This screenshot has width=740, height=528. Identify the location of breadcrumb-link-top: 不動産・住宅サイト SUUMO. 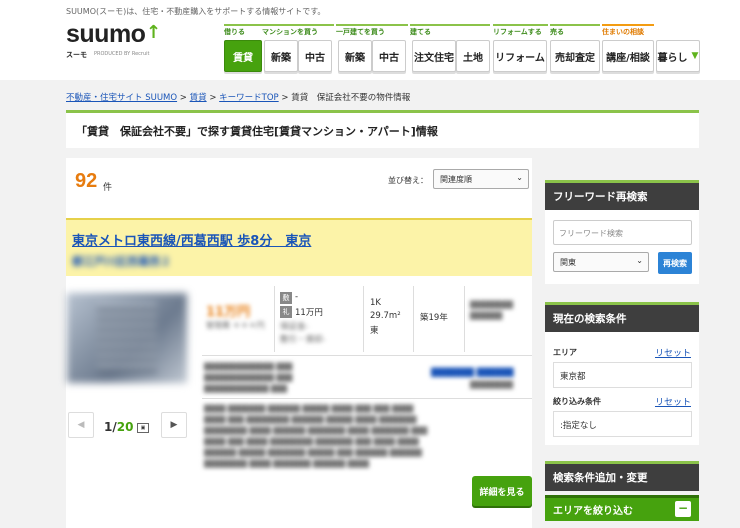
(121, 98).